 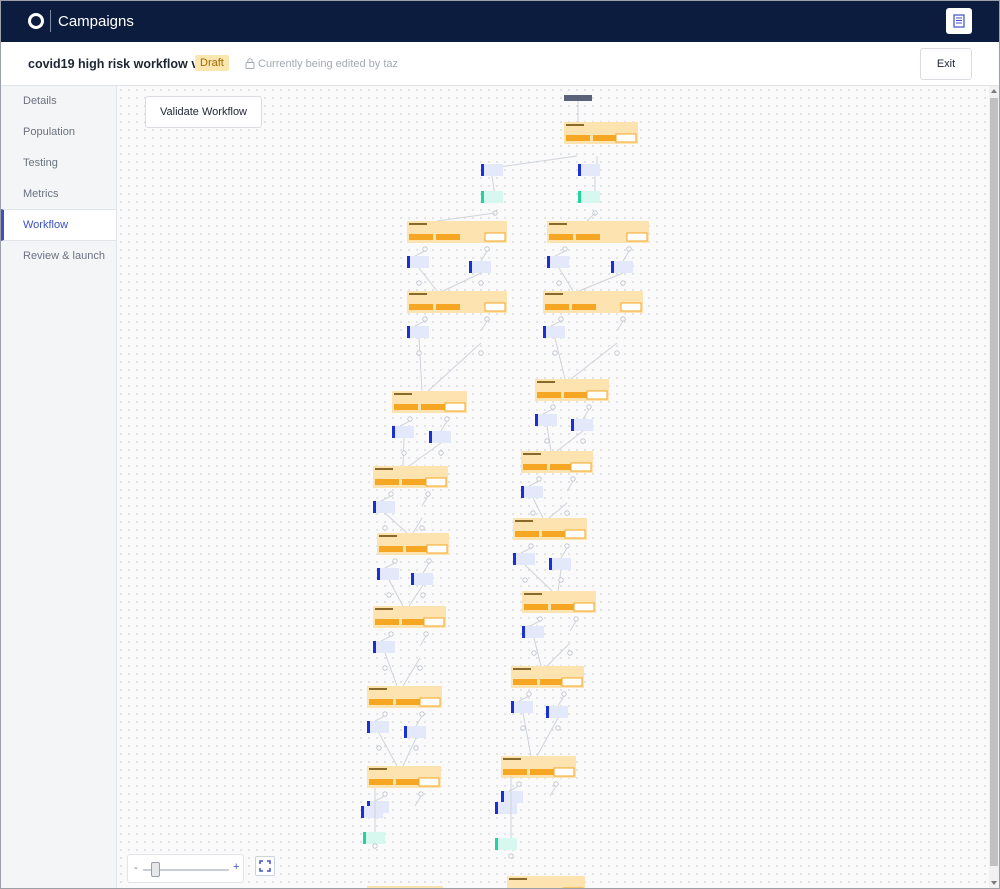 I want to click on zoom-in-button: +, so click(x=236, y=867).